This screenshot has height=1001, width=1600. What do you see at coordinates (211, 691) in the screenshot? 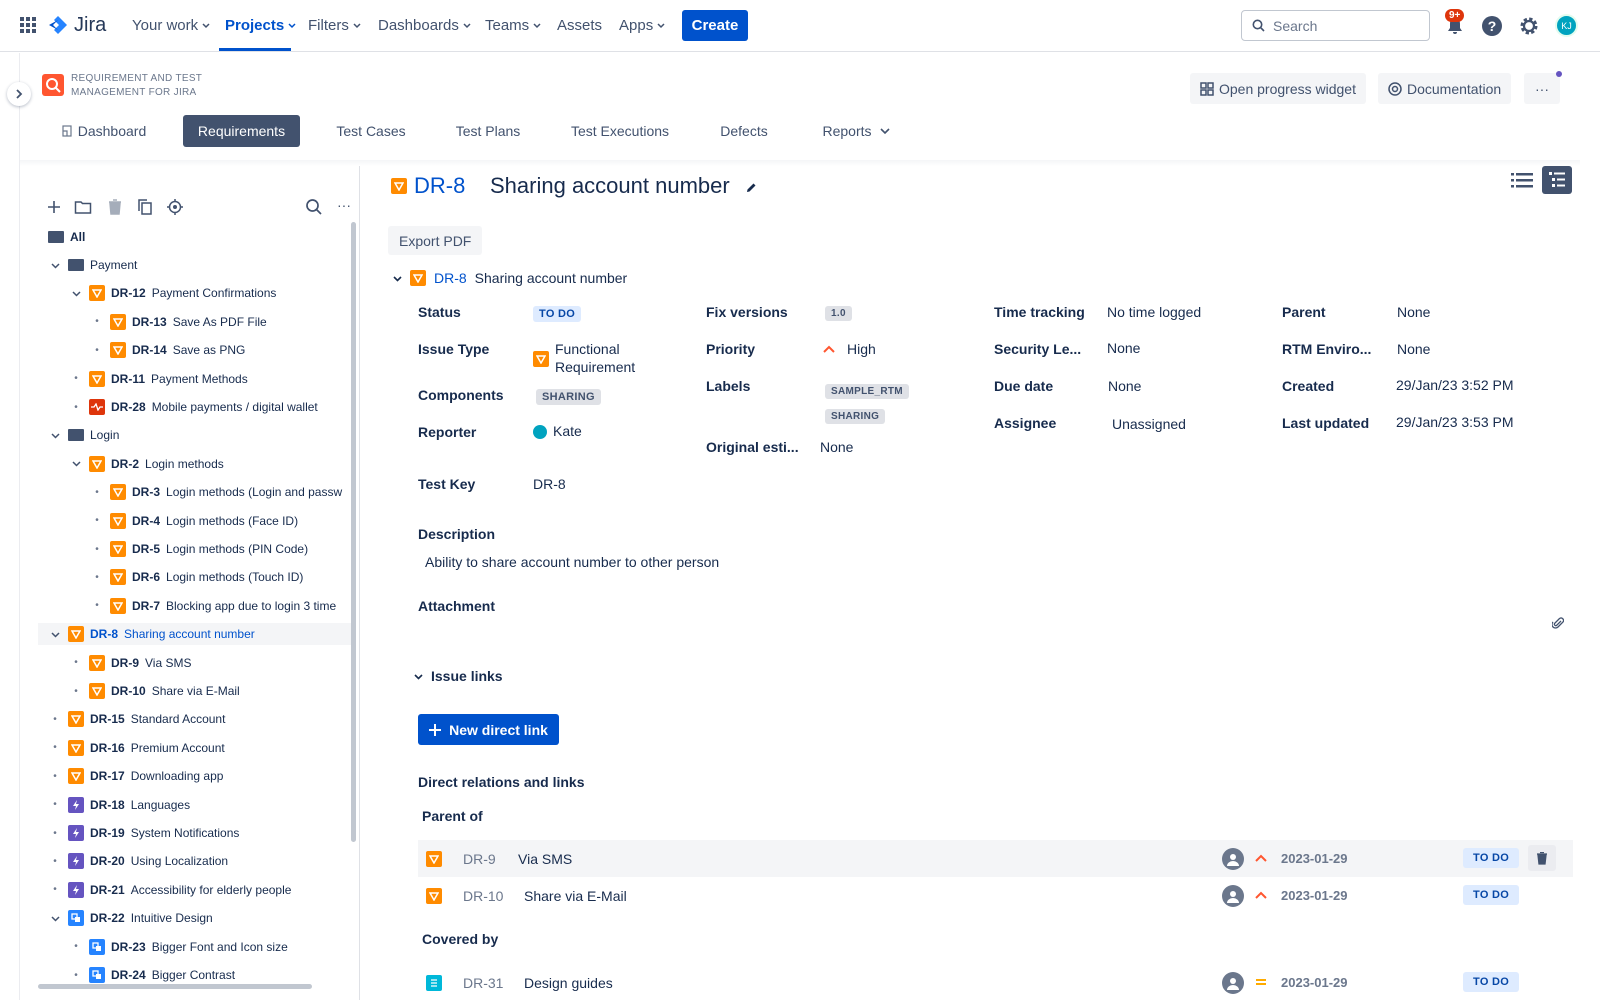
I see `tree-item-dr-10: • DR-10 Share via E-Mail` at bounding box center [211, 691].